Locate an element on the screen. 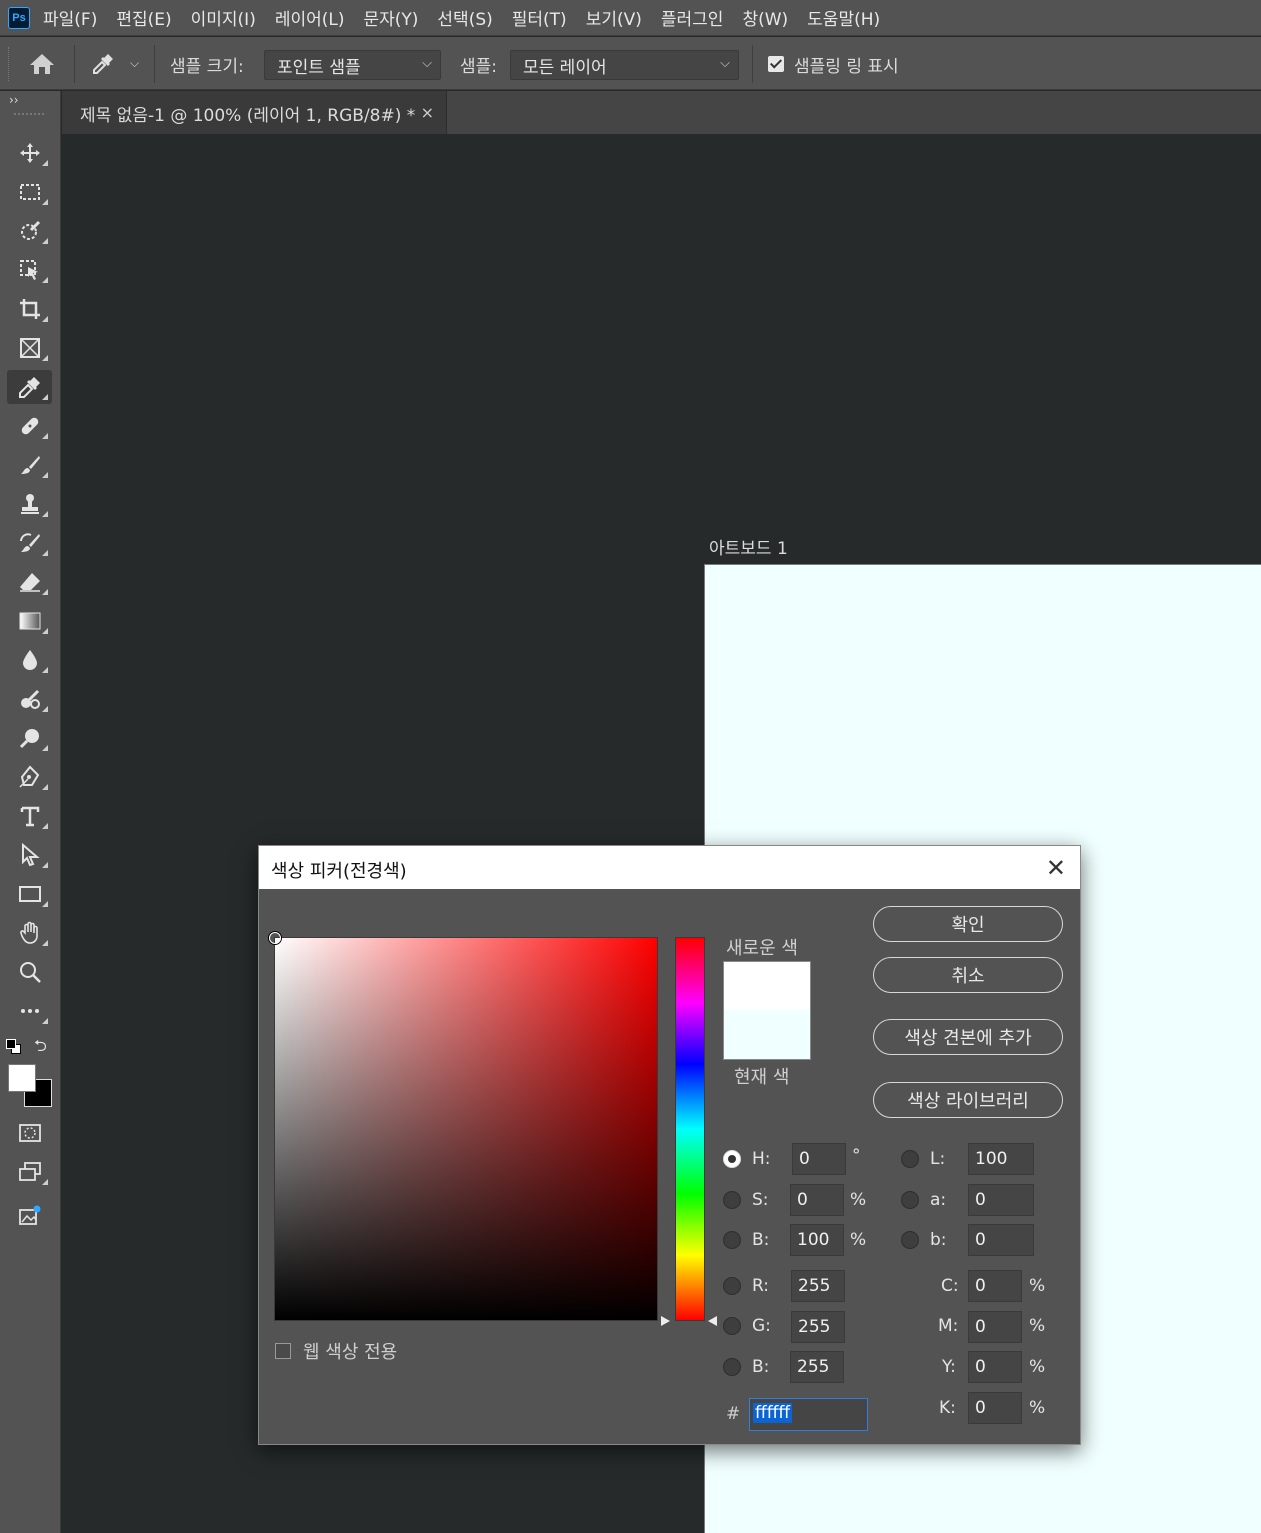 This screenshot has height=1533, width=1261. hue-slider-left-arrow-icon is located at coordinates (665, 1321).